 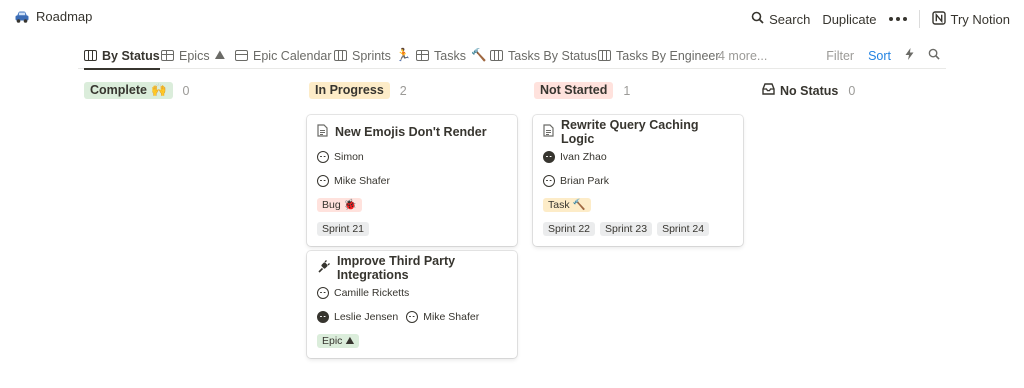 I want to click on try-notion-label: Try Notion, so click(x=980, y=19).